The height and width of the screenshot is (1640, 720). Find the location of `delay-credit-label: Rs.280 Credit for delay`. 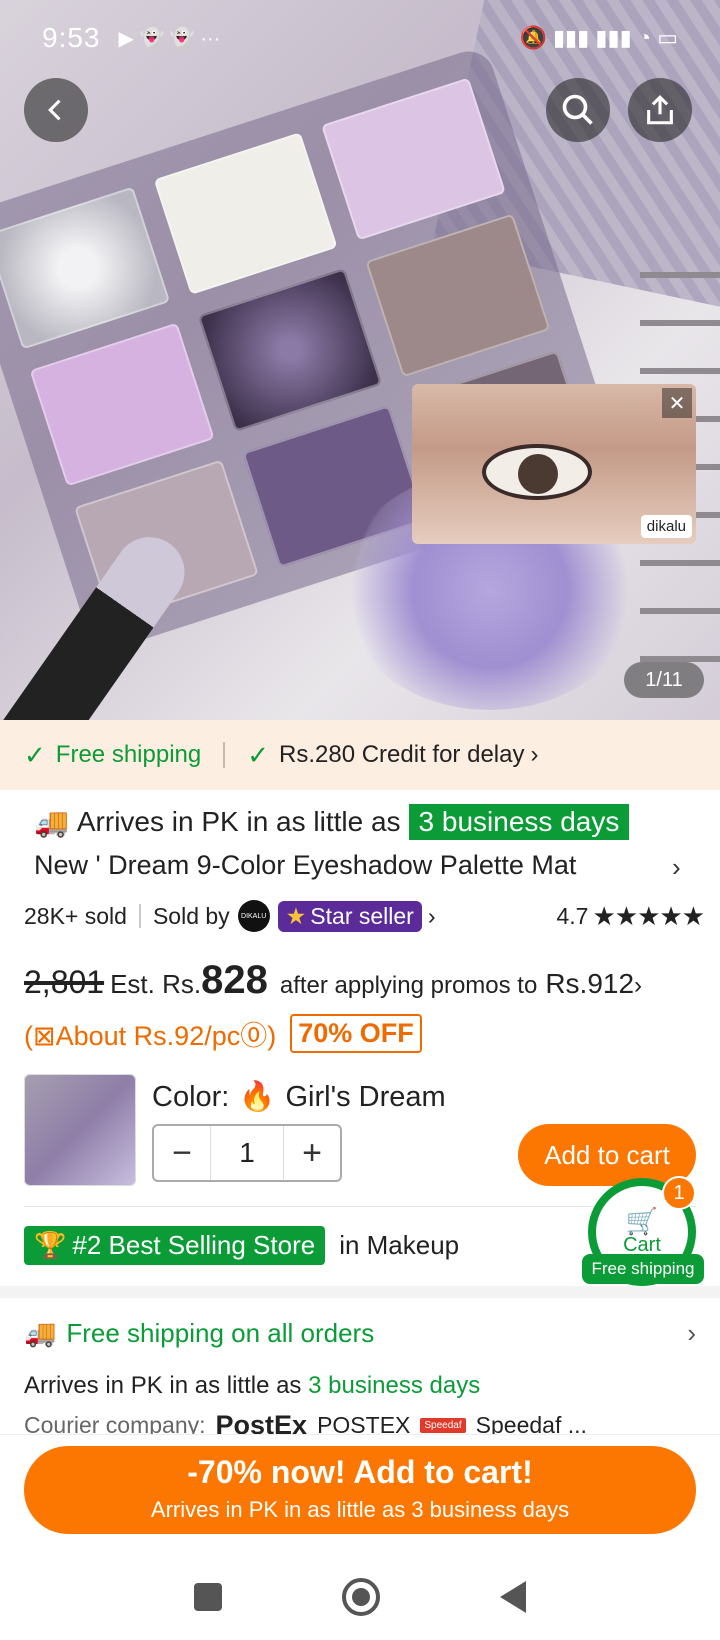

delay-credit-label: Rs.280 Credit for delay is located at coordinates (402, 754).